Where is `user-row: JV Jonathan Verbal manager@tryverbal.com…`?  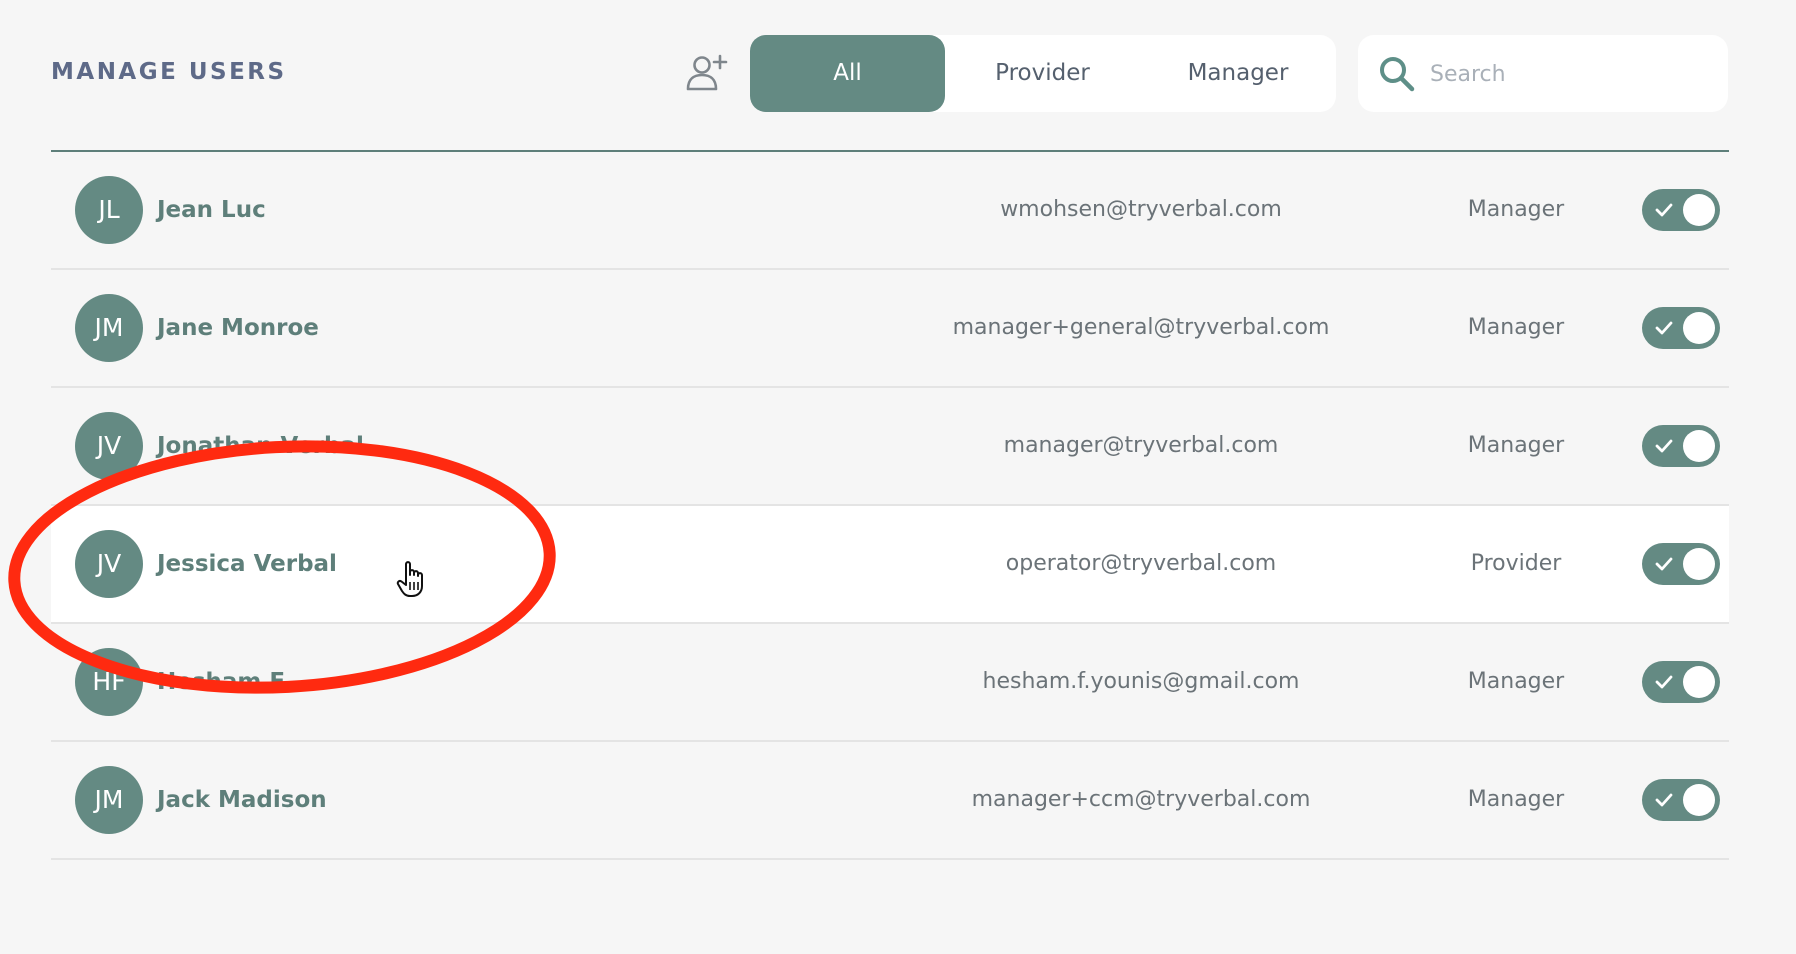
user-row: JV Jonathan Verbal manager@tryverbal.com… is located at coordinates (890, 447).